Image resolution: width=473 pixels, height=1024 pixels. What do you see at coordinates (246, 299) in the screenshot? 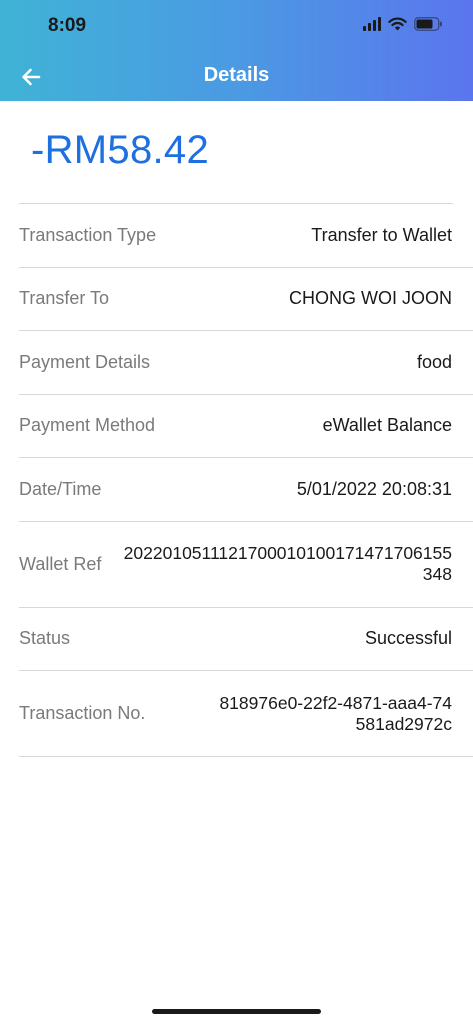
I see `detail-row-transfer-to: Transfer To CHONG WOI JOON` at bounding box center [246, 299].